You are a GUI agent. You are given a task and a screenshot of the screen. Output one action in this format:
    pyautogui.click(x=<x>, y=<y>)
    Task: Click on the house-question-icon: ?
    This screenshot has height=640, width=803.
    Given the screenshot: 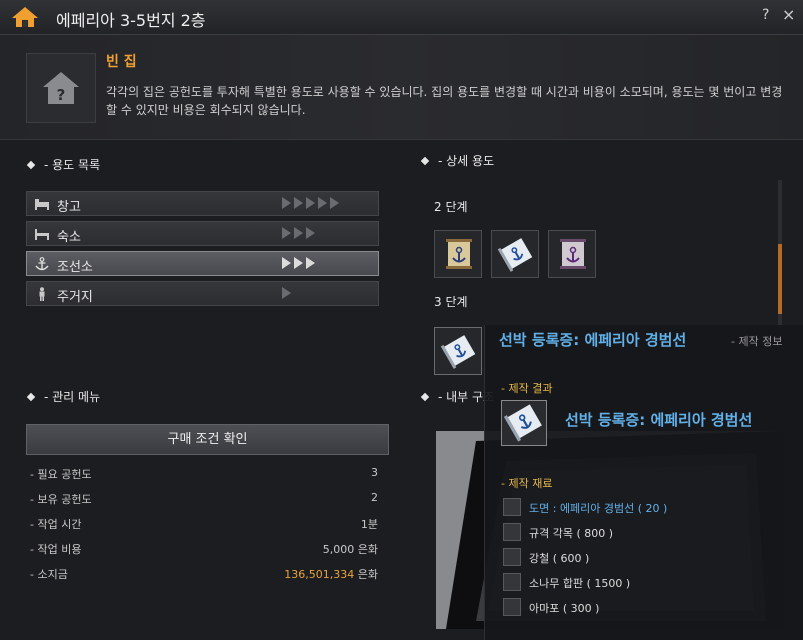 What is the action you would take?
    pyautogui.click(x=61, y=88)
    